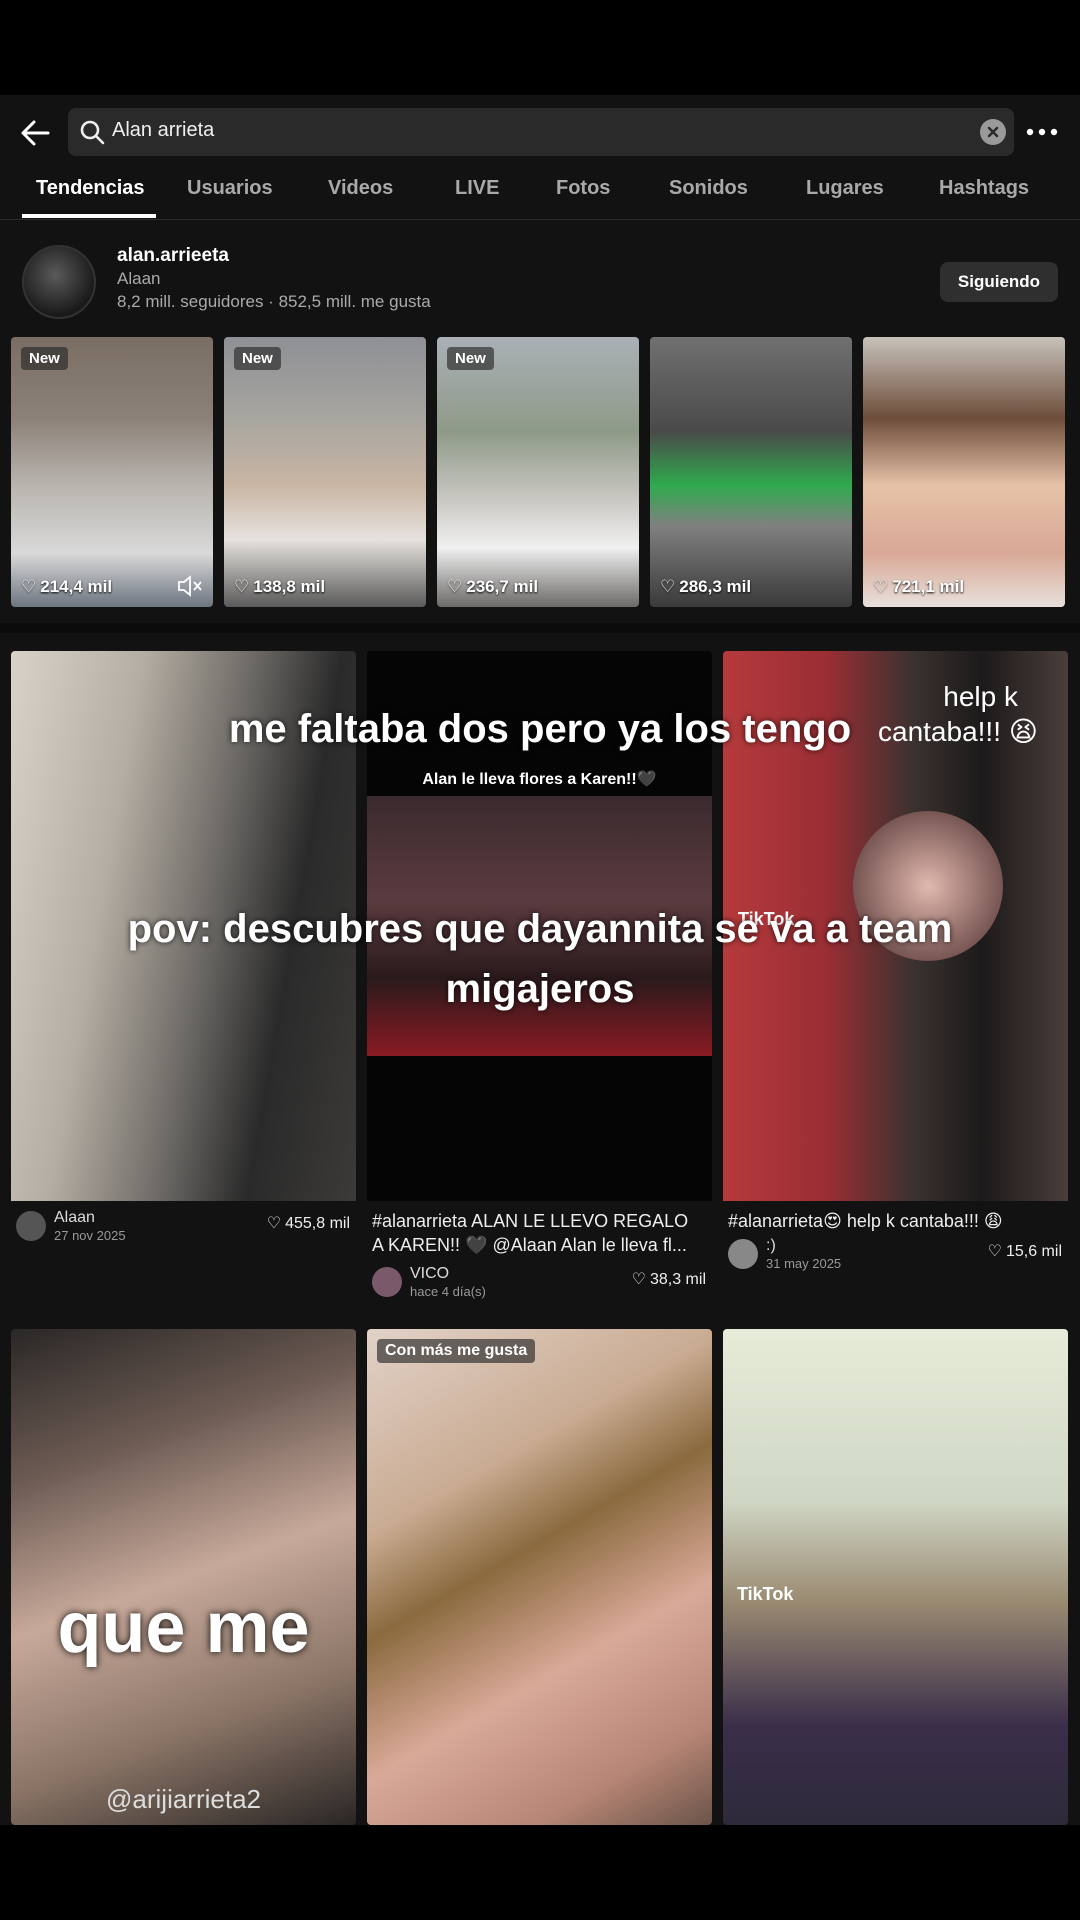  I want to click on back-arrow-icon, so click(38, 133).